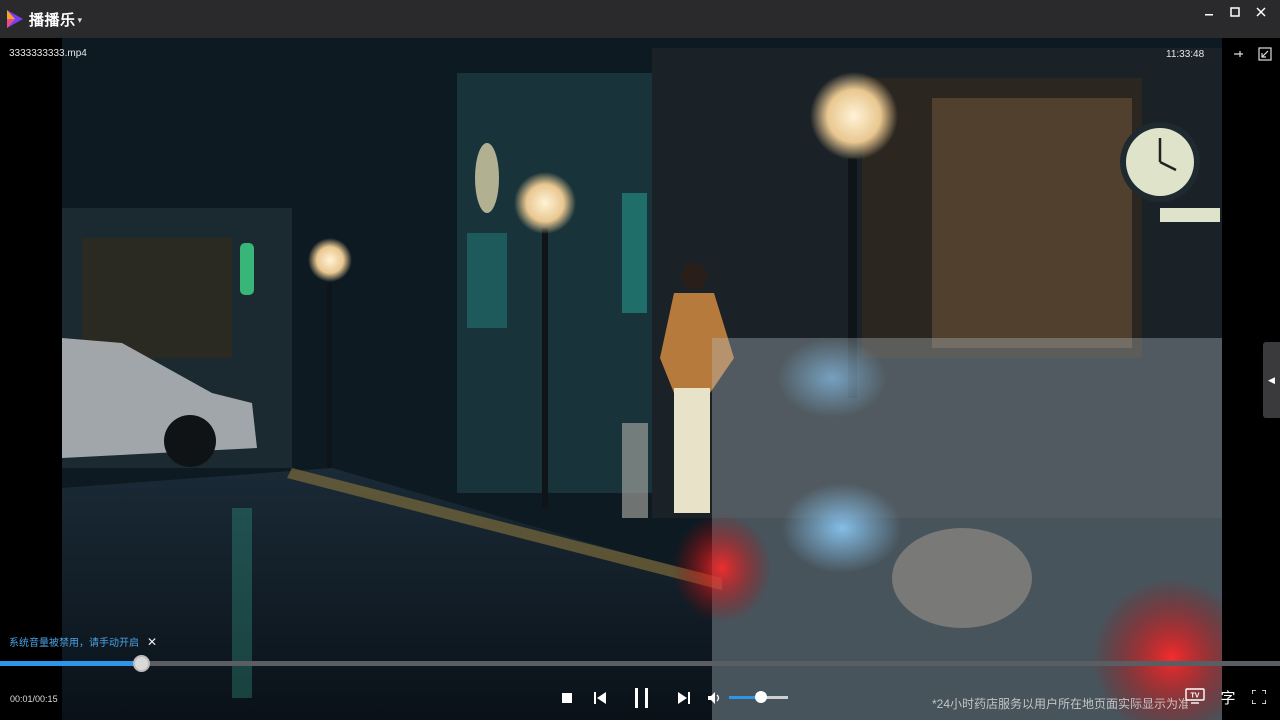  I want to click on notice-text: 系统音量被禁用，请手动开启, so click(74, 643).